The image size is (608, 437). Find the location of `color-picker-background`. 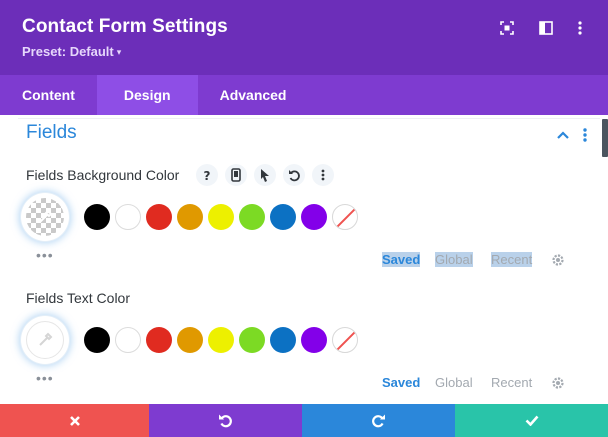

color-picker-background is located at coordinates (45, 217).